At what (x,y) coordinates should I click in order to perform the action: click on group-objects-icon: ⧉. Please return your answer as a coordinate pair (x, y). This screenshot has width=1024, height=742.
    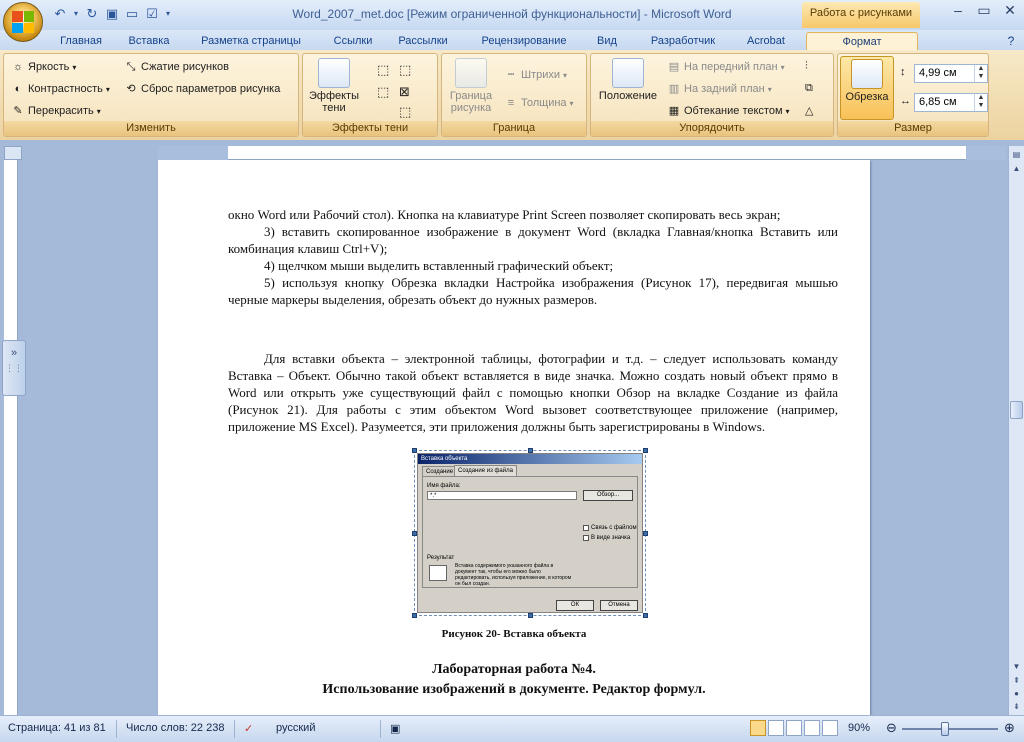
    Looking at the image, I should click on (809, 88).